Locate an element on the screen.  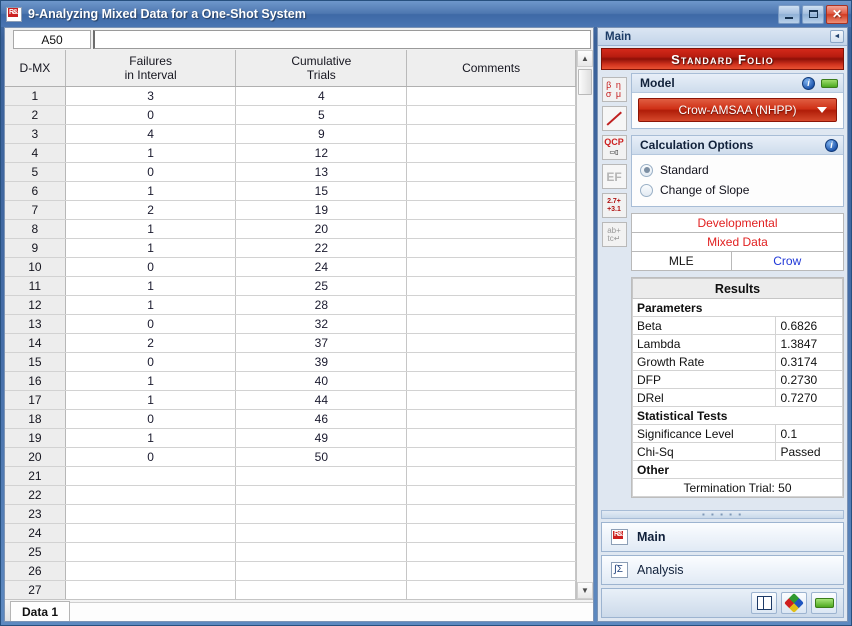
cell-cumulative: 20 is located at coordinates (321, 229).